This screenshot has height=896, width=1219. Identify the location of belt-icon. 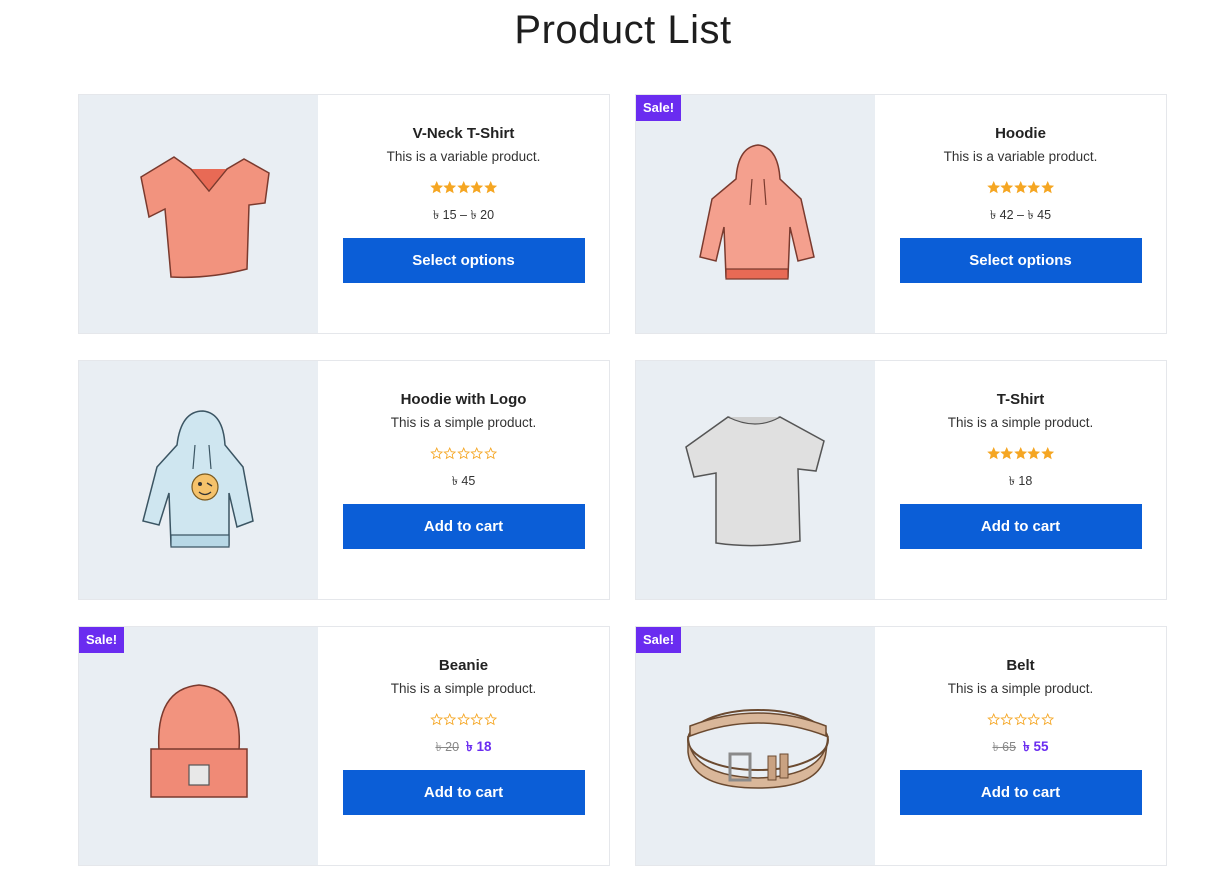
(757, 749).